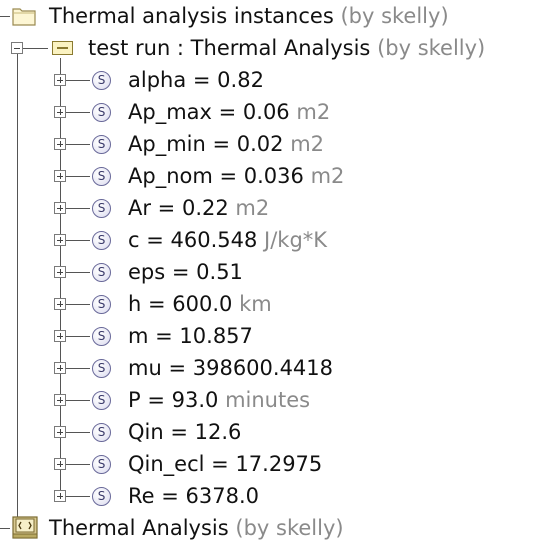 The image size is (542, 544). I want to click on slot-name: Ap_nom, so click(170, 176).